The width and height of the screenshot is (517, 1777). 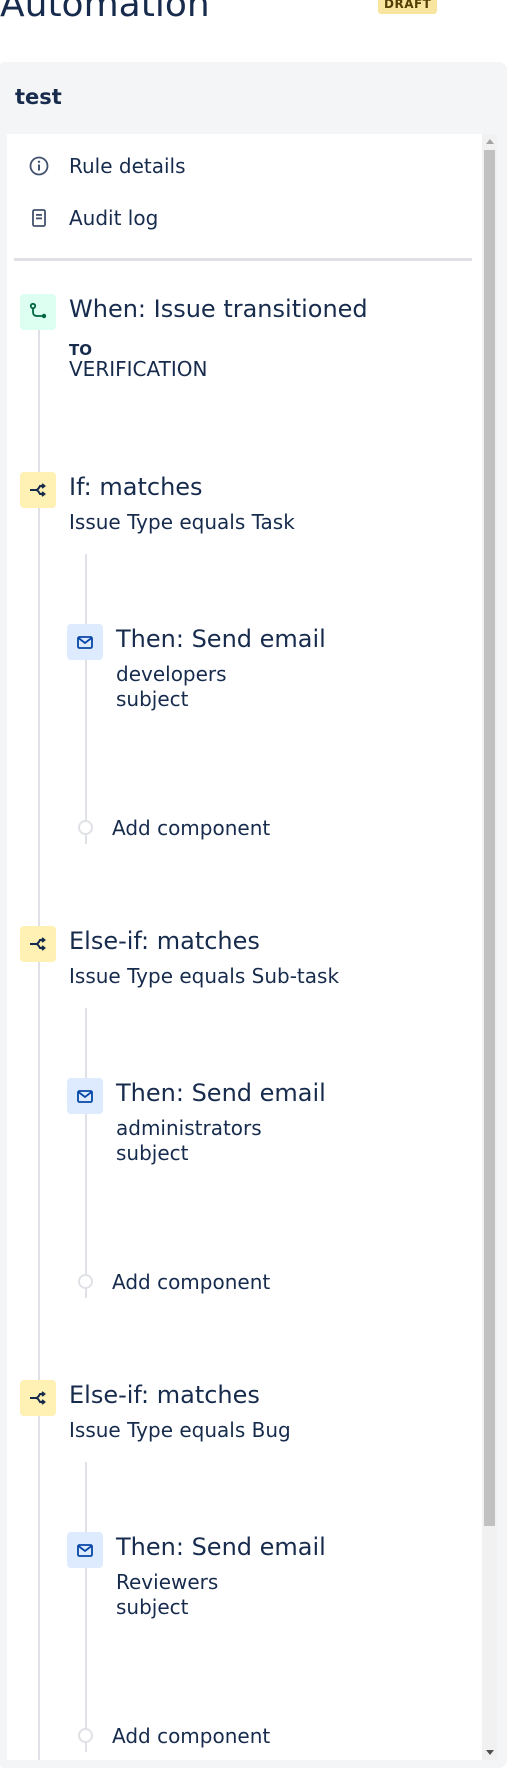 What do you see at coordinates (489, 141) in the screenshot?
I see `scroll-up-arrow-icon` at bounding box center [489, 141].